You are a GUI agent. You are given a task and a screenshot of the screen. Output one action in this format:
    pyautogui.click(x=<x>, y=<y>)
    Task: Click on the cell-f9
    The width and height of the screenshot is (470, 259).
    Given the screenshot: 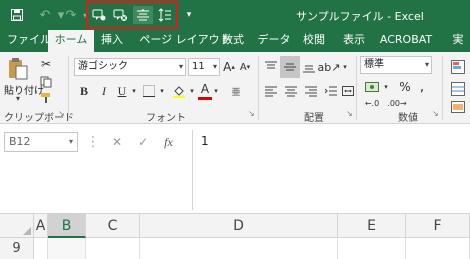 What is the action you would take?
    pyautogui.click(x=438, y=248)
    